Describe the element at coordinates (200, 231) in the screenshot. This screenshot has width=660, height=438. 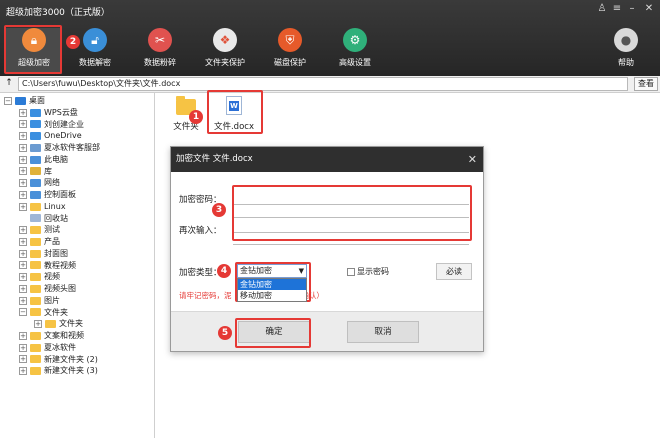
I see `confirm-label: 再次输入：` at that location.